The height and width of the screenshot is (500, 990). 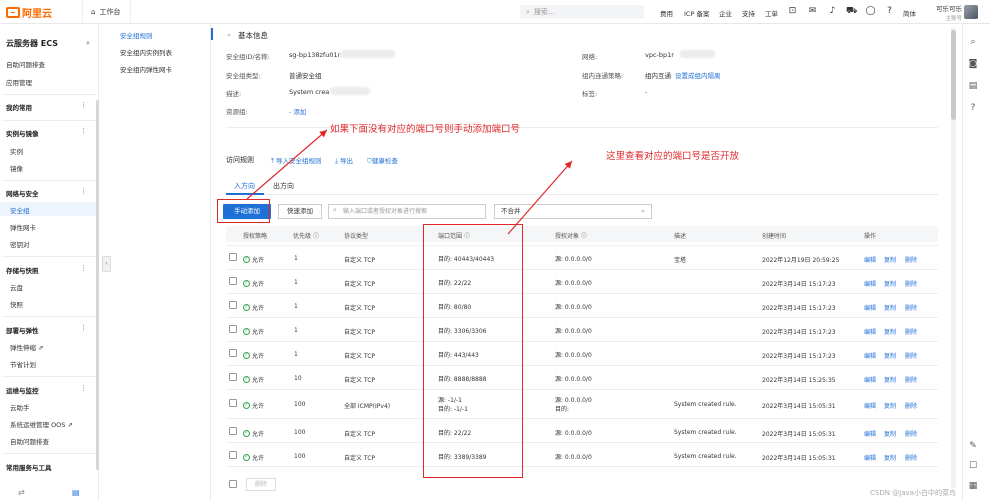 I want to click on right-tool-bar, so click(x=976, y=262).